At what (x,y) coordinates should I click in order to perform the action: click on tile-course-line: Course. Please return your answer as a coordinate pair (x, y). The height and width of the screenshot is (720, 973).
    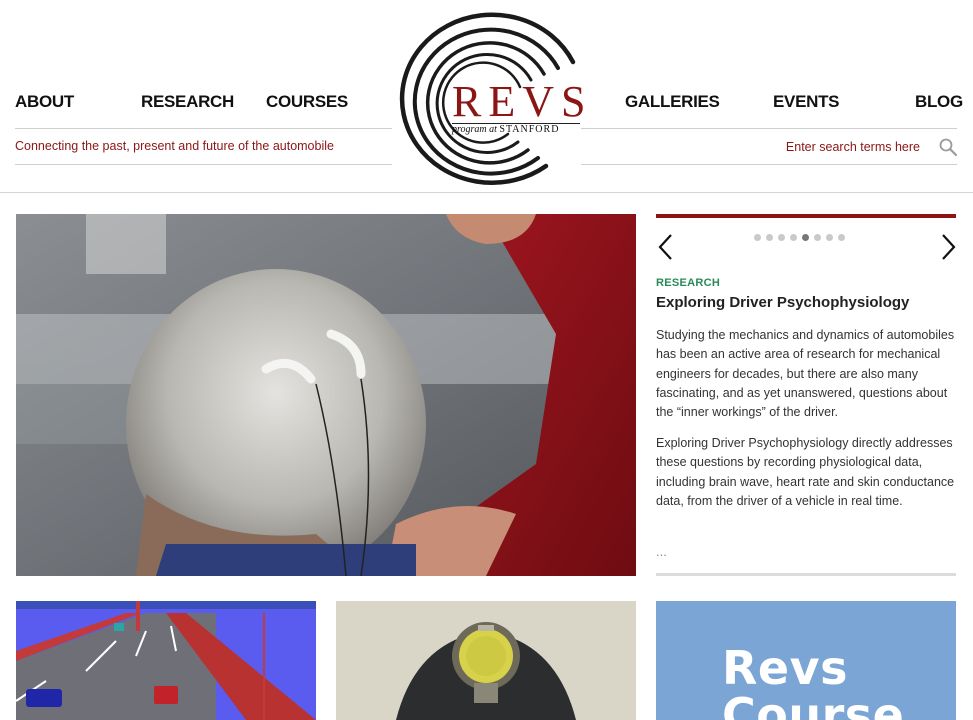
    Looking at the image, I should click on (813, 704).